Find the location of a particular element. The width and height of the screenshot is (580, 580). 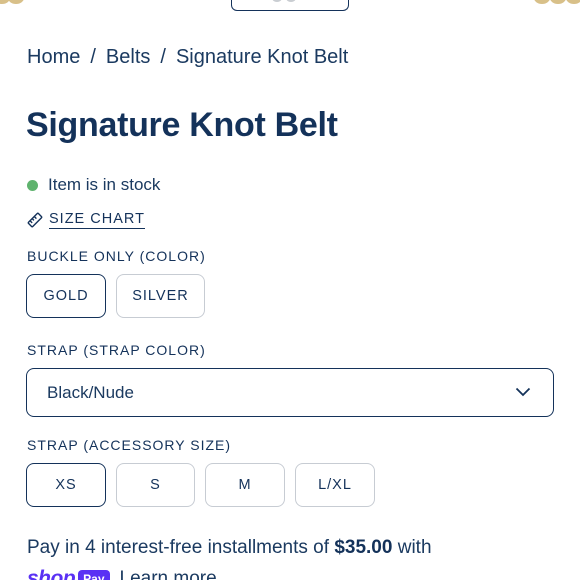

size-option-xs: XS is located at coordinates (66, 485).